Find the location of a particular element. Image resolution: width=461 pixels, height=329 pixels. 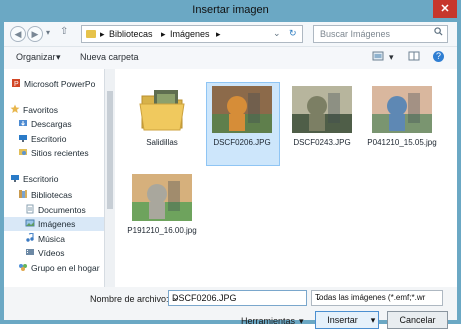

breadcrumb-imagenes: Imágenes is located at coordinates (190, 34).